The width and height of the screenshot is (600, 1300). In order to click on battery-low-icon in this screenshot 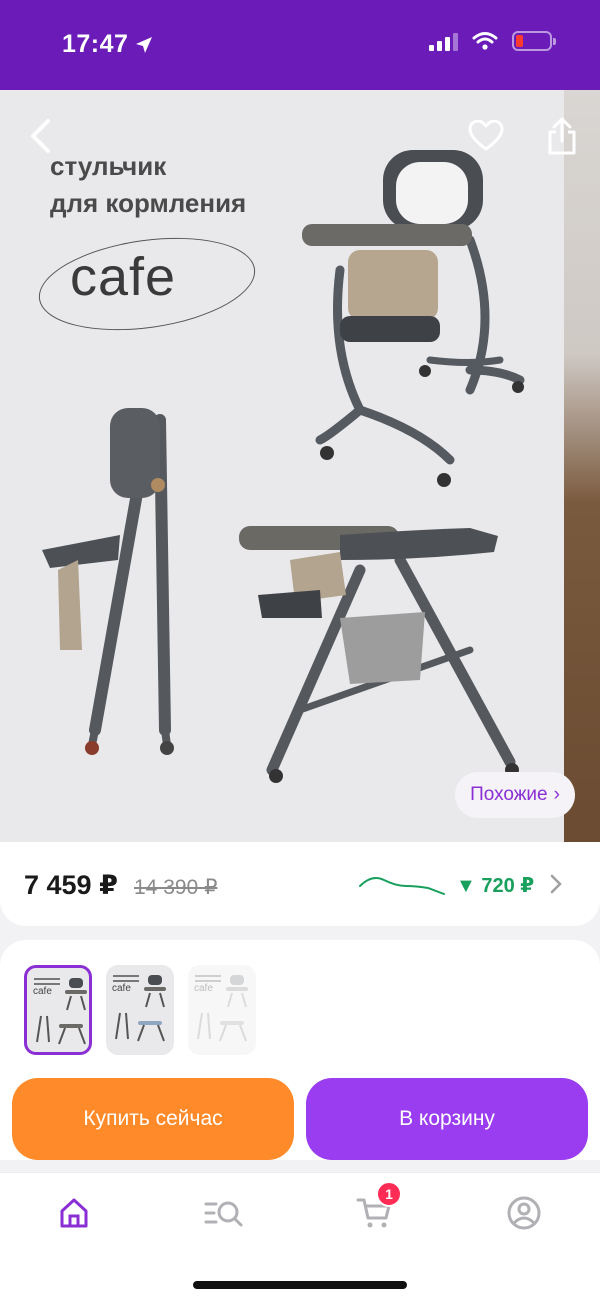, I will do `click(534, 41)`.